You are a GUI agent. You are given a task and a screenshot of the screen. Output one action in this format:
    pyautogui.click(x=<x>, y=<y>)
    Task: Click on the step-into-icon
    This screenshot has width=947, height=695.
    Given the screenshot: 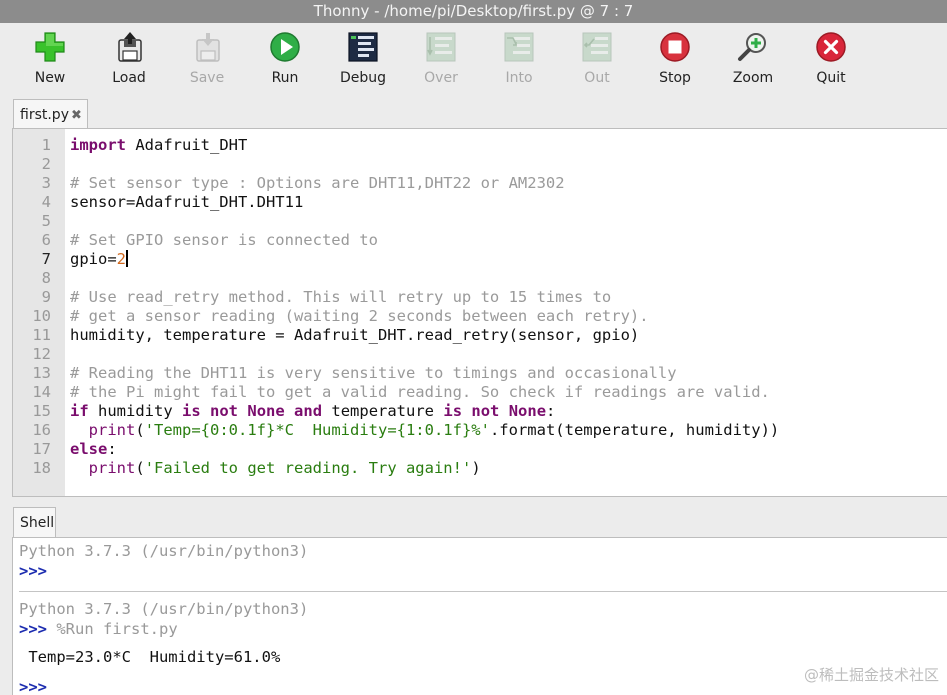 What is the action you would take?
    pyautogui.click(x=519, y=47)
    